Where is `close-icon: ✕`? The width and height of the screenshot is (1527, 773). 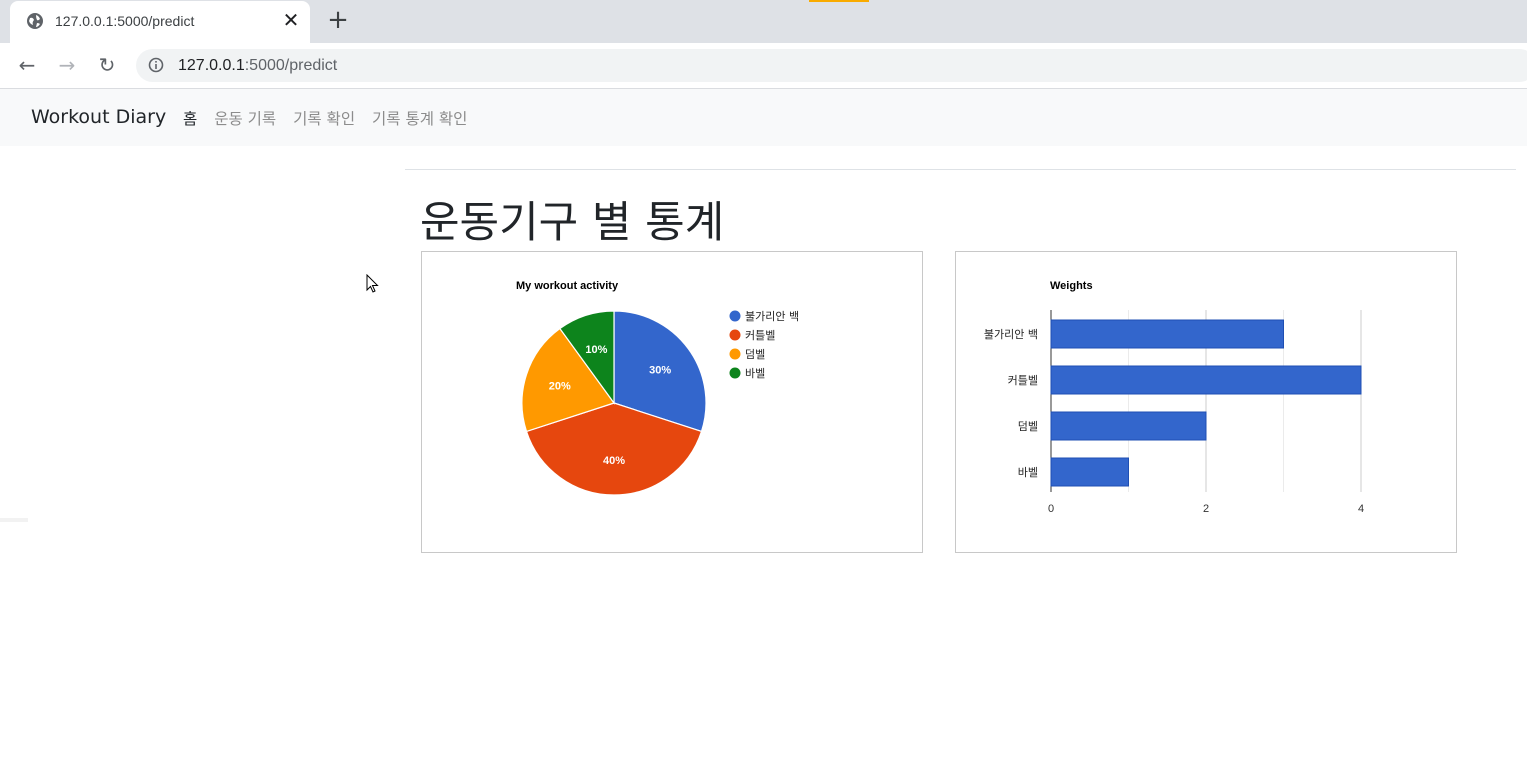 close-icon: ✕ is located at coordinates (291, 20).